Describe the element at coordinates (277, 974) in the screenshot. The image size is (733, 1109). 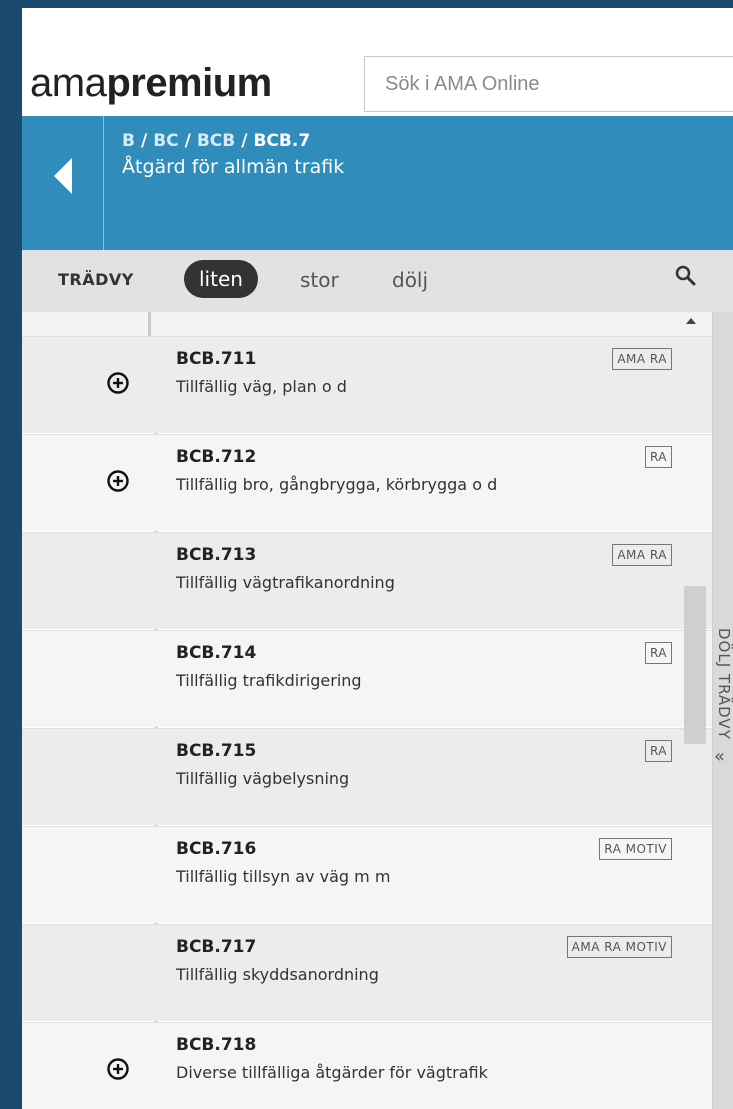
I see `item-description: Tillfällig skyddsanordning` at that location.